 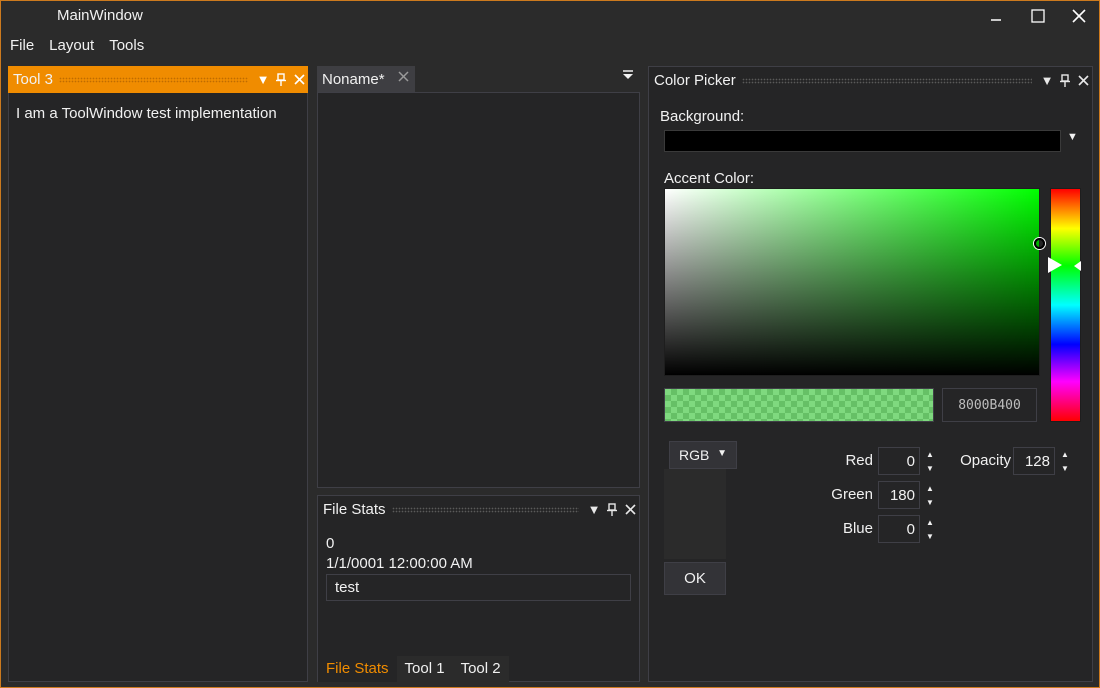 What do you see at coordinates (996, 20) in the screenshot?
I see `minimize-icon` at bounding box center [996, 20].